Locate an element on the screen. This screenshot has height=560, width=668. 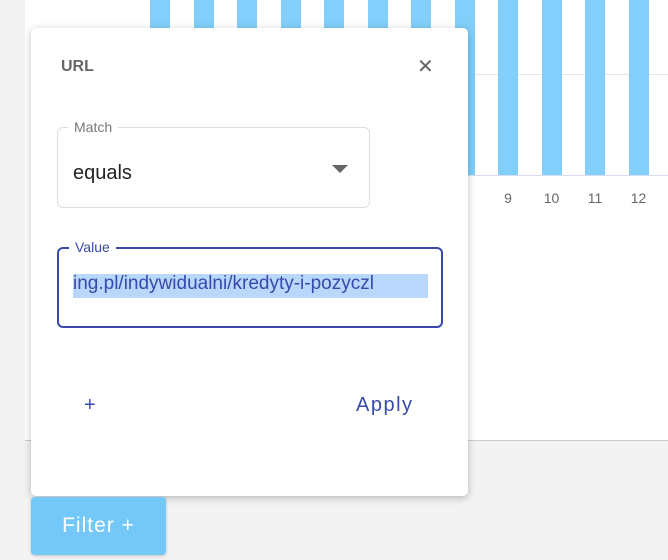
filter-add-button: Filter + is located at coordinates (98, 526).